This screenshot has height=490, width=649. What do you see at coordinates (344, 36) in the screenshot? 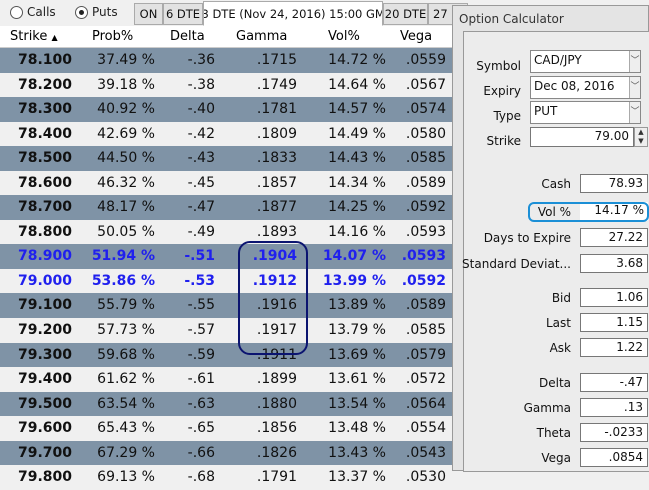
I see `col-vol: Vol%` at bounding box center [344, 36].